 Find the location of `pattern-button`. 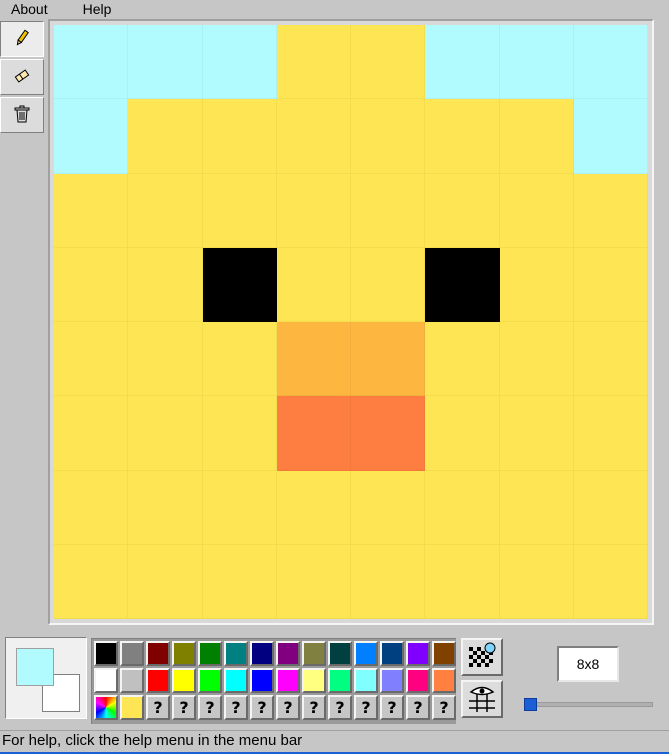

pattern-button is located at coordinates (482, 657).